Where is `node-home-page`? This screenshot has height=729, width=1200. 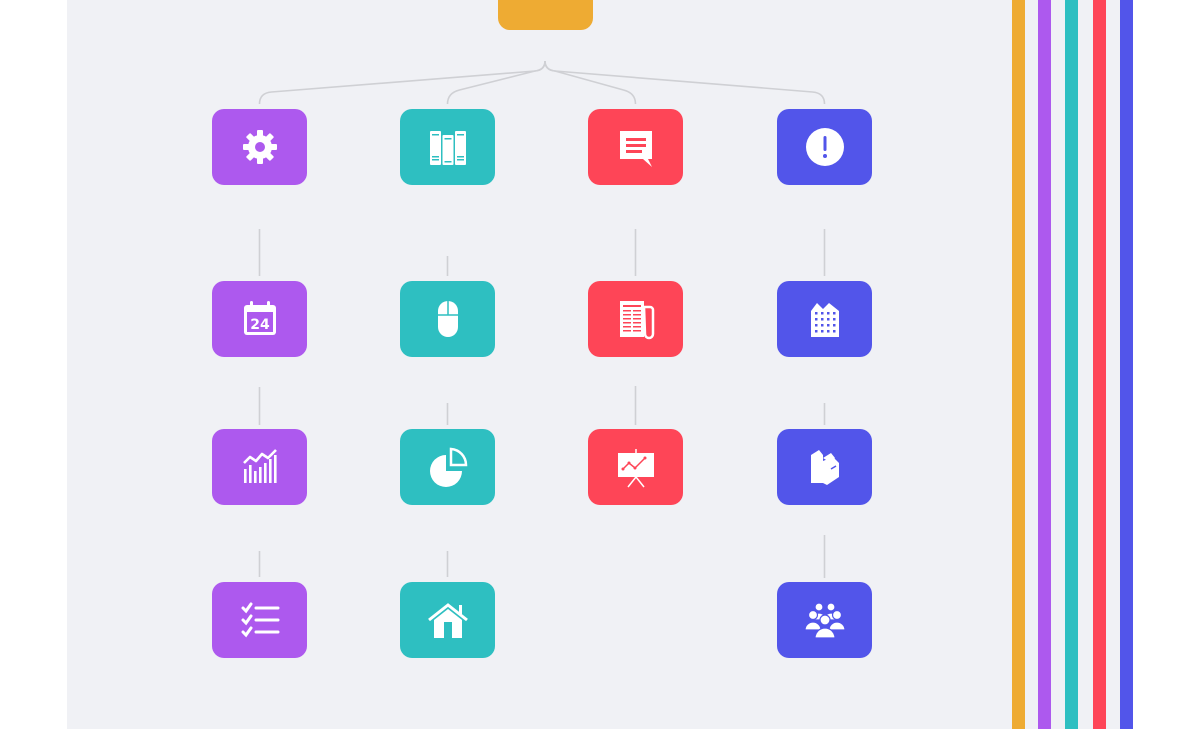 node-home-page is located at coordinates (545, 19).